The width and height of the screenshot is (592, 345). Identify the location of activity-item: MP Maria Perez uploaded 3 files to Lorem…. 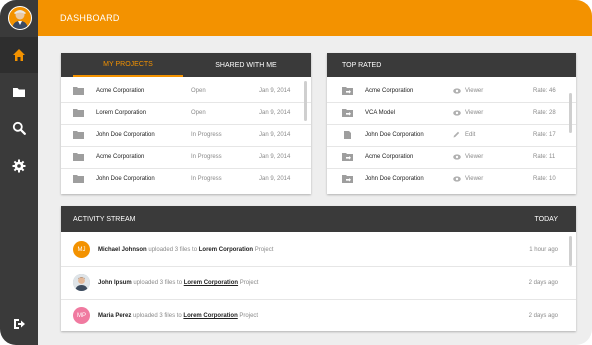
(318, 315).